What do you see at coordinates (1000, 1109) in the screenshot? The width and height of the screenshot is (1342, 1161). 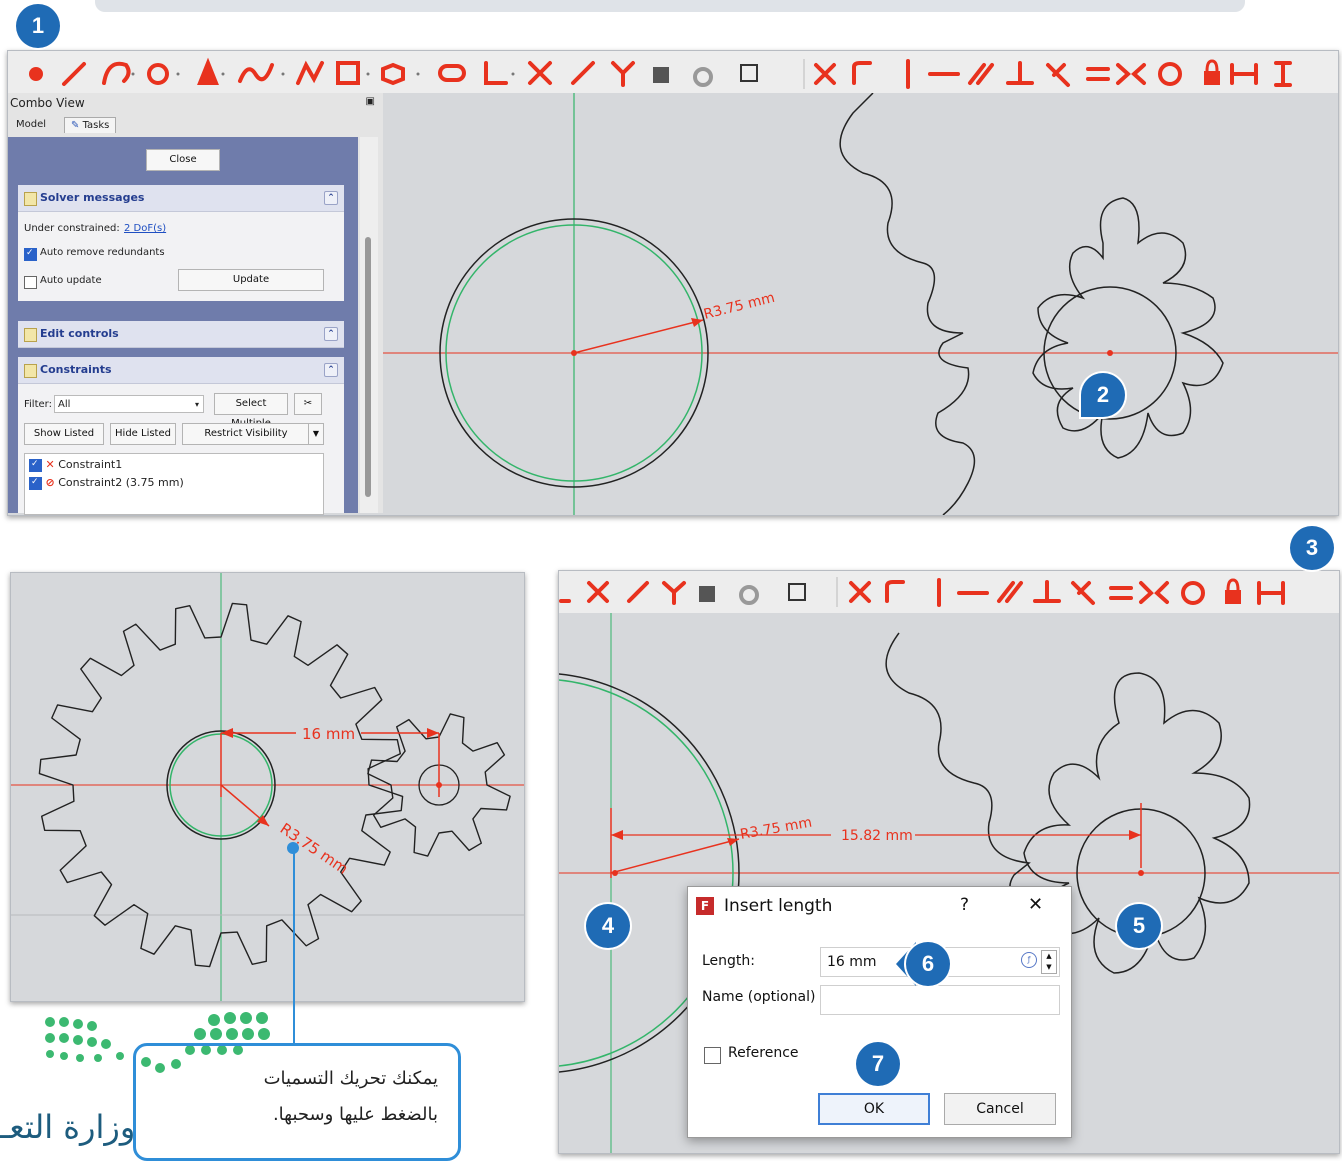 I see `cancel-button: Cancel` at bounding box center [1000, 1109].